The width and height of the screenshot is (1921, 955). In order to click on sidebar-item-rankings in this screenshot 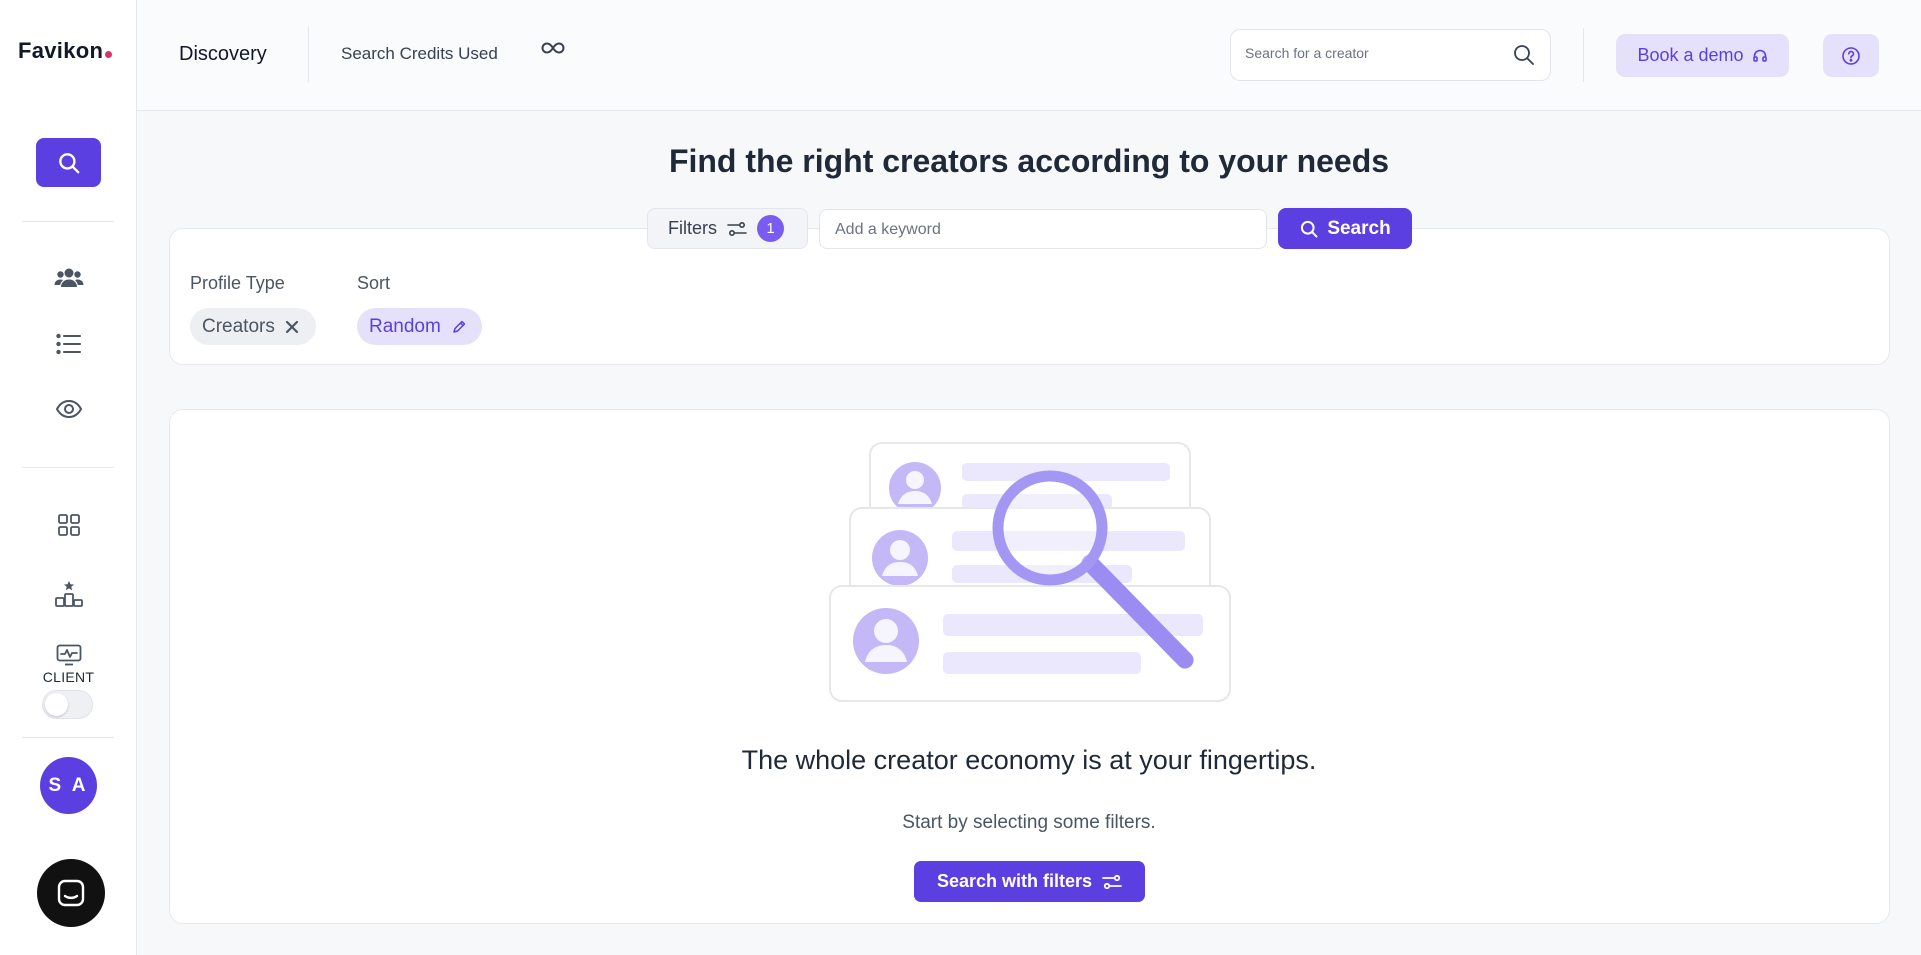, I will do `click(69, 594)`.